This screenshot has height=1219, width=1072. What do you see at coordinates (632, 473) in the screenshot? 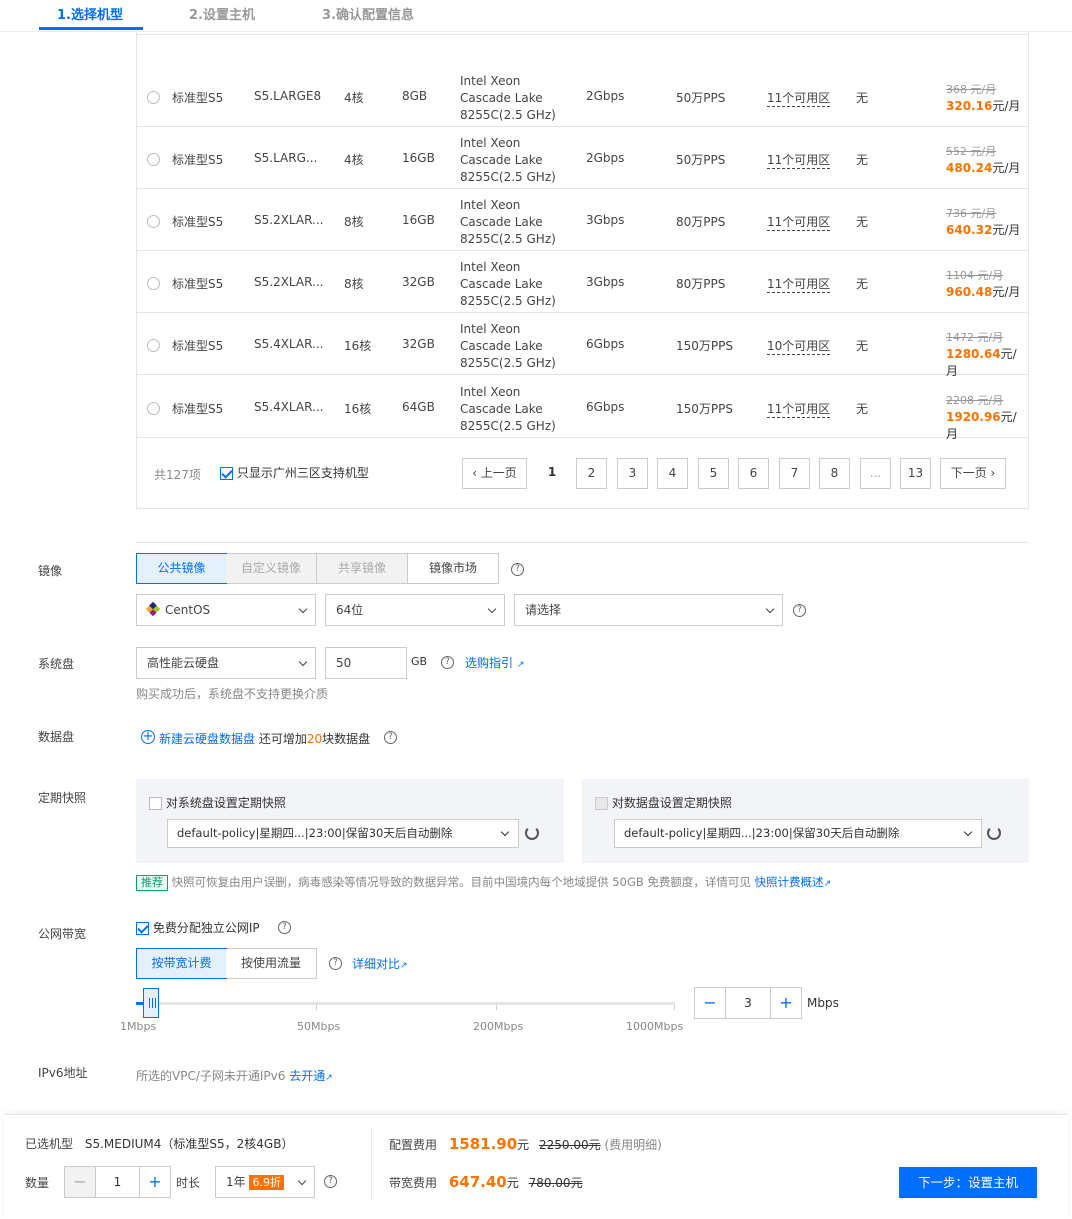
I see `page-button: 3` at bounding box center [632, 473].